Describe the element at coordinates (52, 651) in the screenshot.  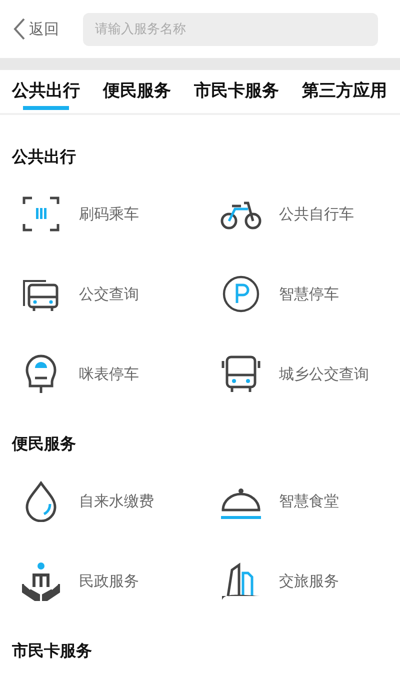
I see `section-title: 市民卡服务` at that location.